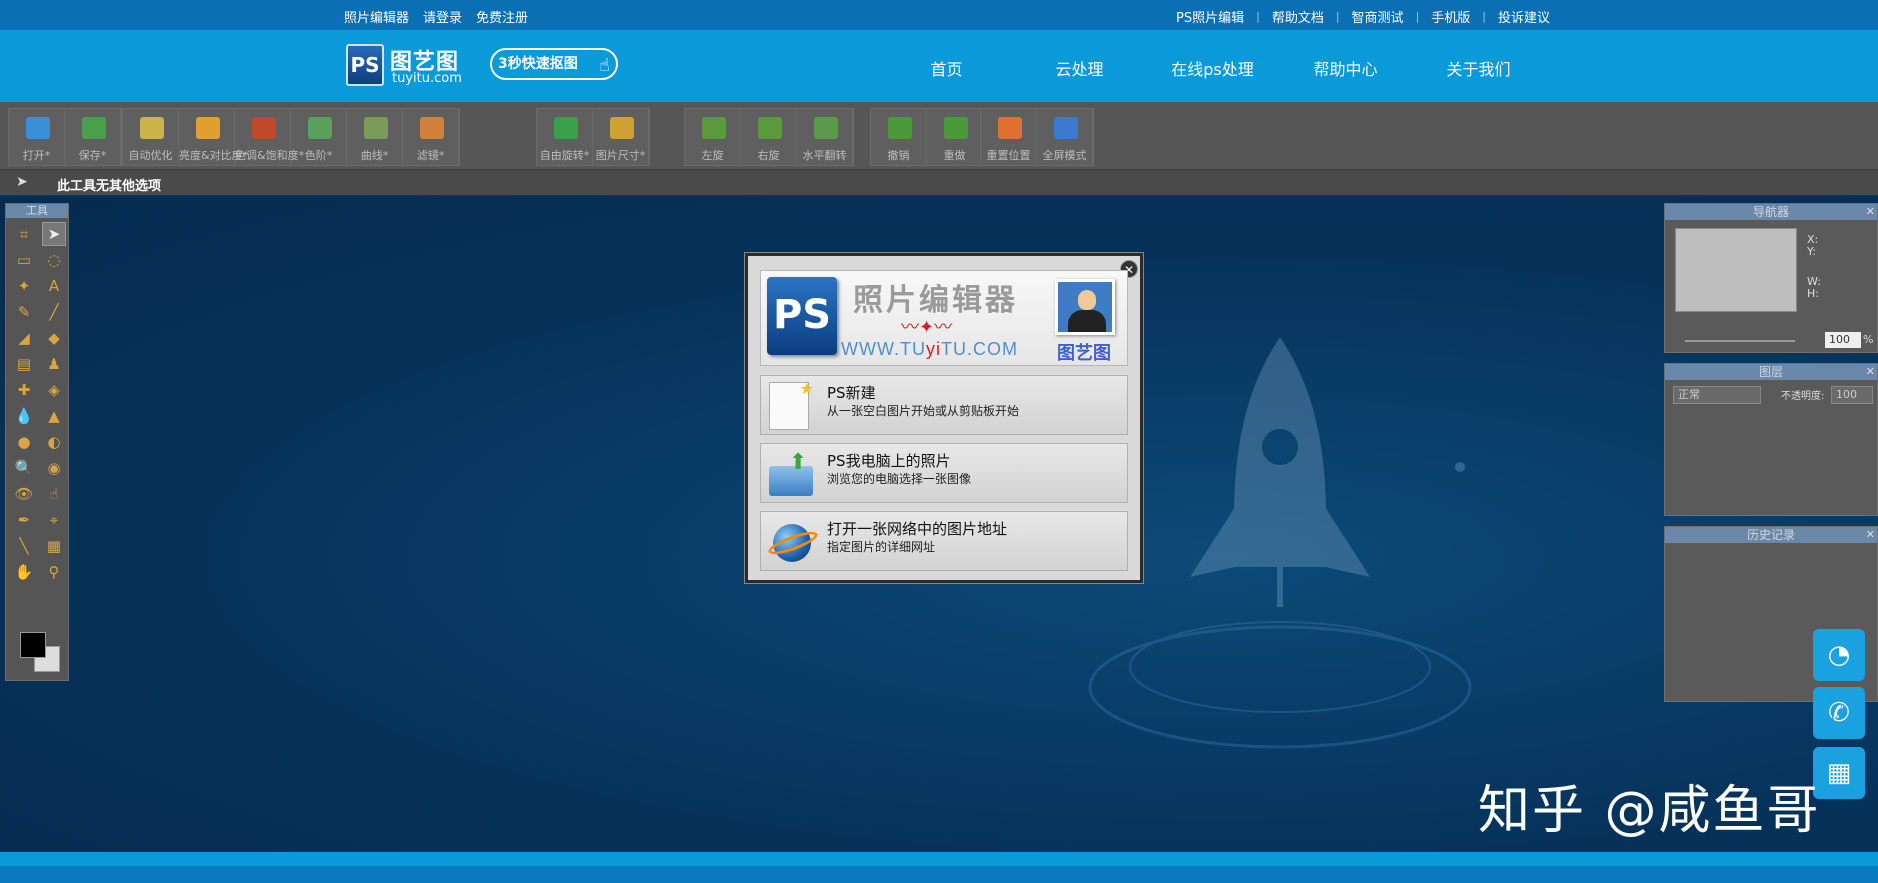  What do you see at coordinates (54, 520) in the screenshot?
I see `color-picker-icon: ⌖` at bounding box center [54, 520].